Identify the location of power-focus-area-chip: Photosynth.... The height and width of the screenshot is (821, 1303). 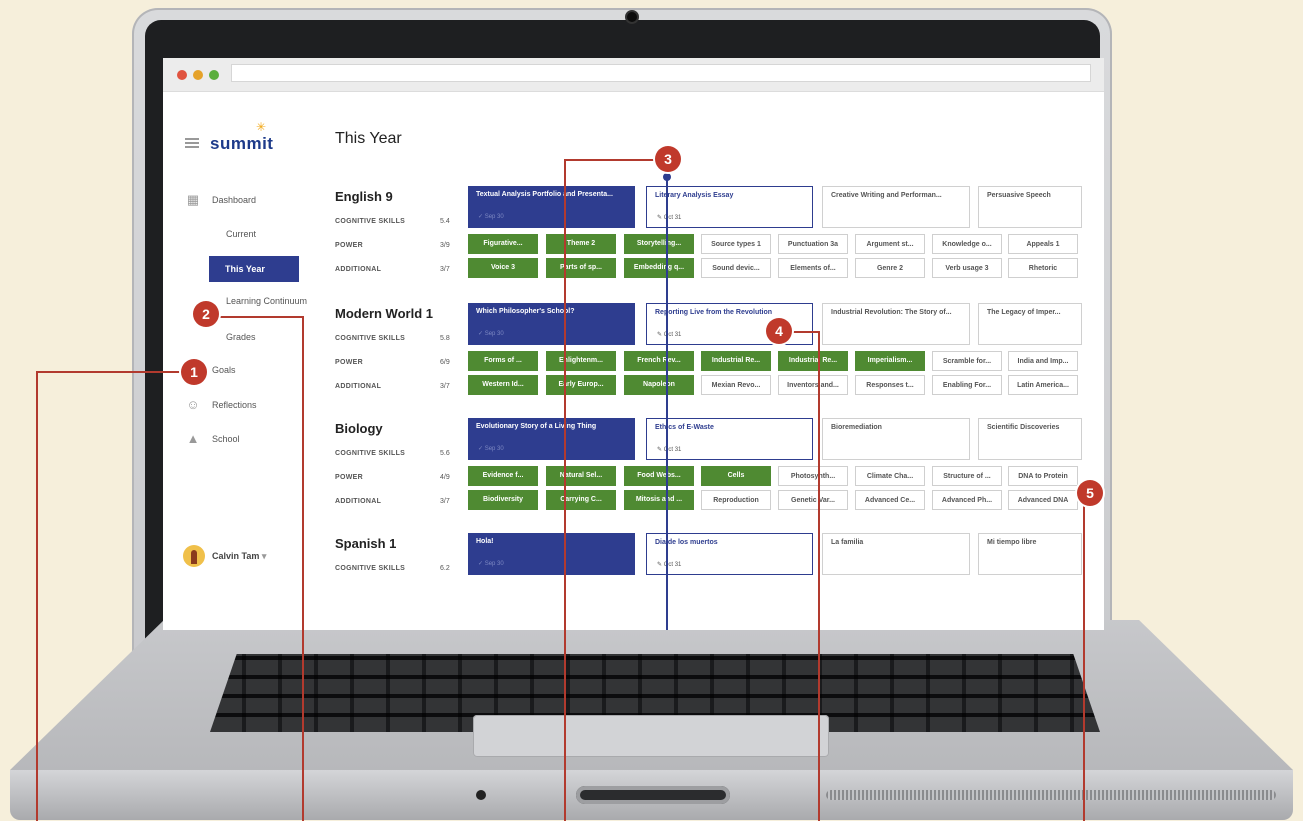
(813, 476).